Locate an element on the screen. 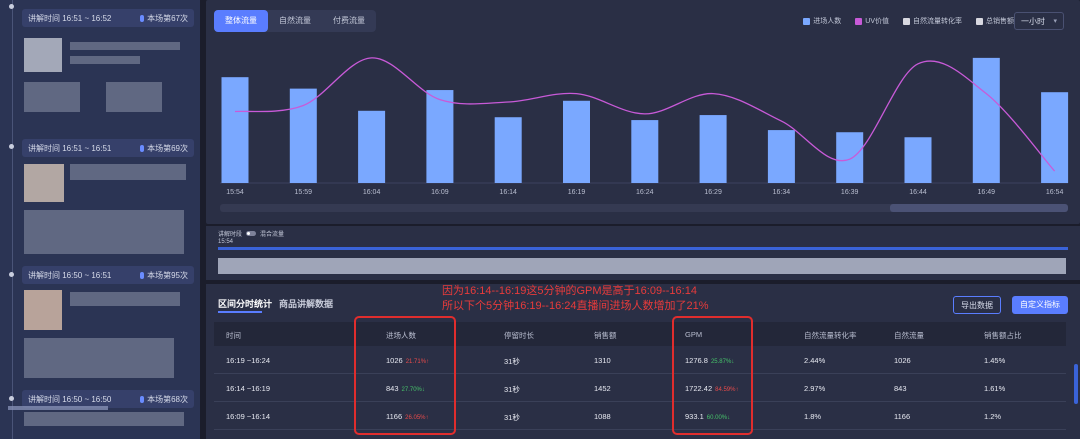 This screenshot has width=1080, height=439. highlight-box-gpm is located at coordinates (712, 375).